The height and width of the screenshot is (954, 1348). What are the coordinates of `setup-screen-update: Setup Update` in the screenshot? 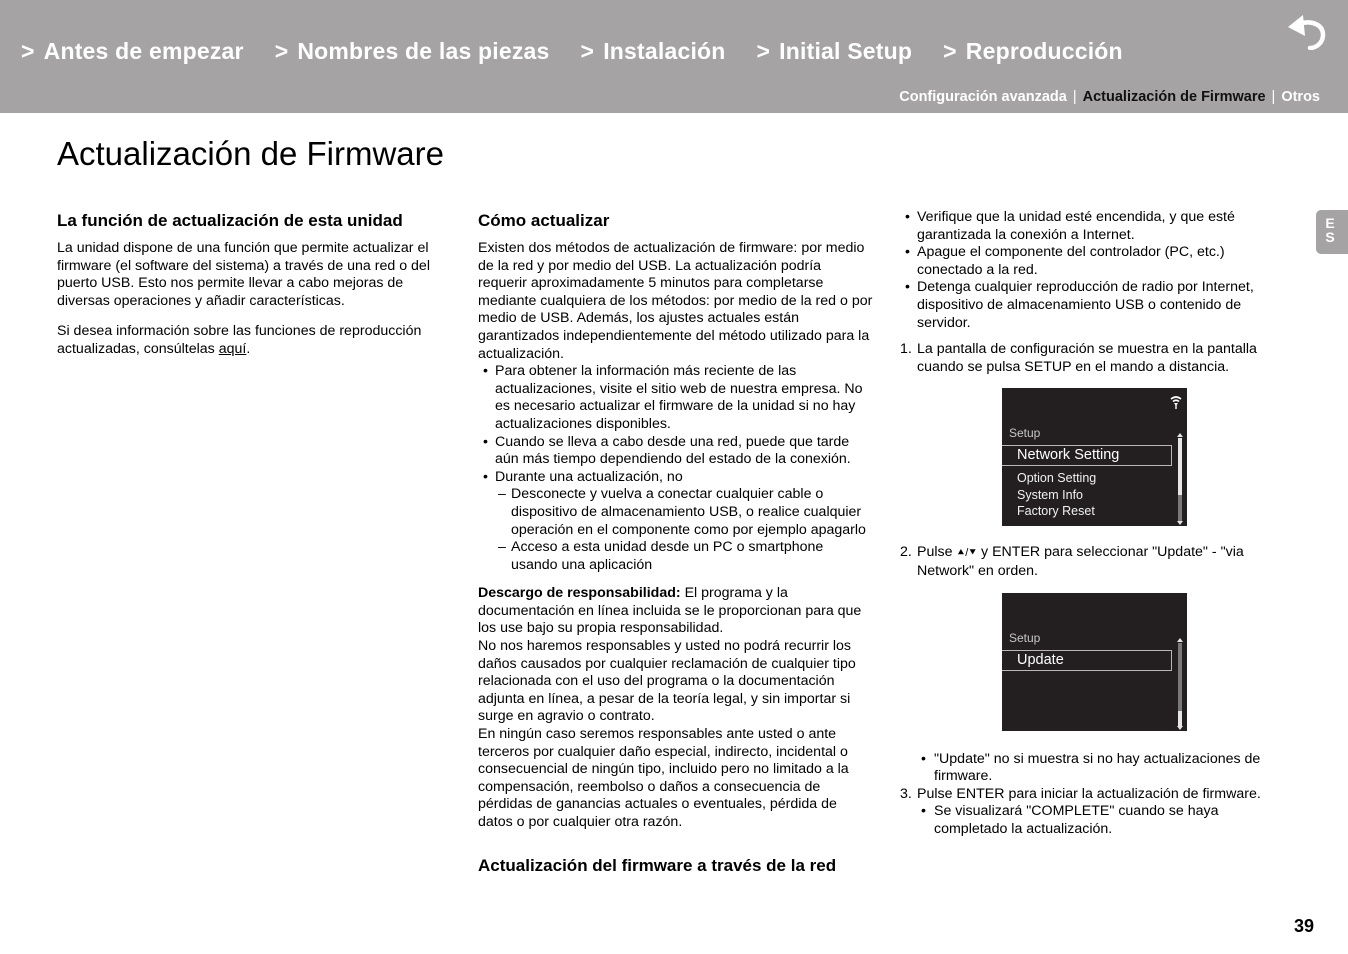 It's located at (1094, 662).